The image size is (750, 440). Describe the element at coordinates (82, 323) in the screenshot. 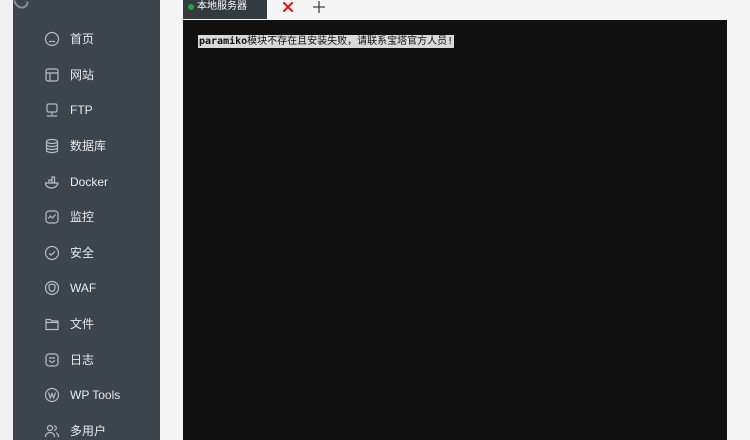

I see `sidebar-item-label: 文件` at that location.